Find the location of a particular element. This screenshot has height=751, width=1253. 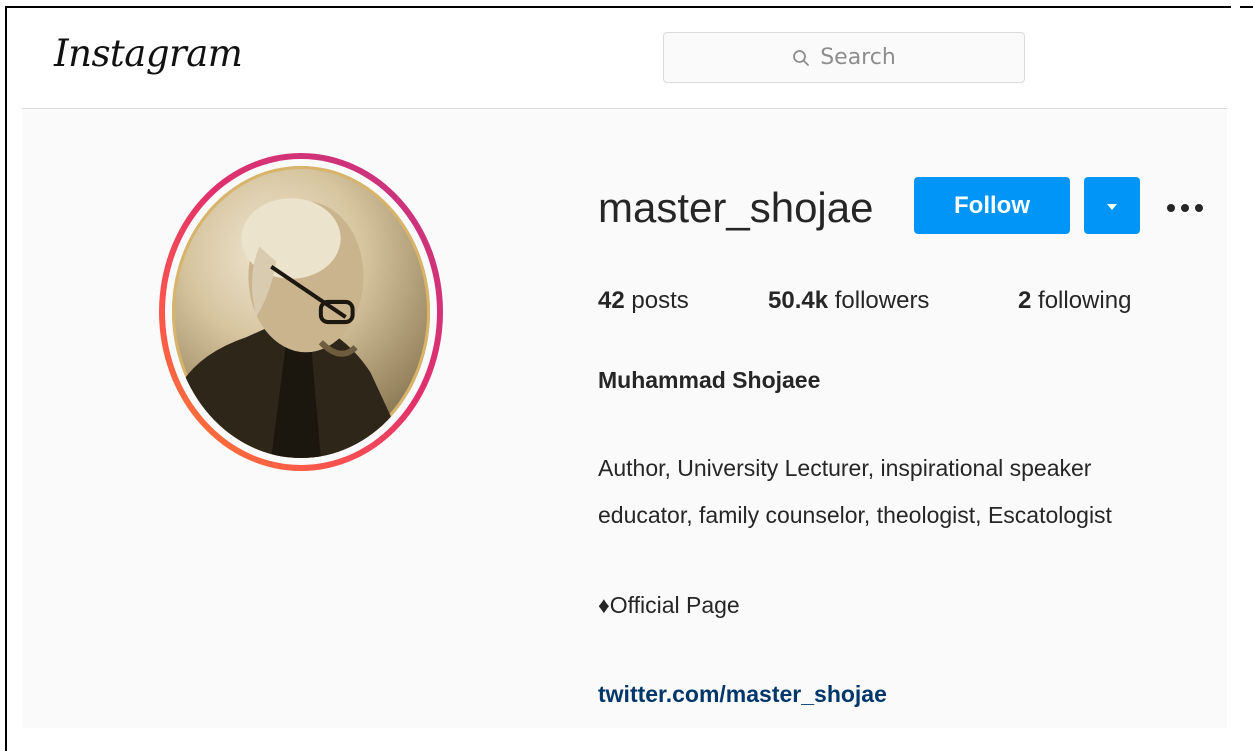

avatar is located at coordinates (301, 312).